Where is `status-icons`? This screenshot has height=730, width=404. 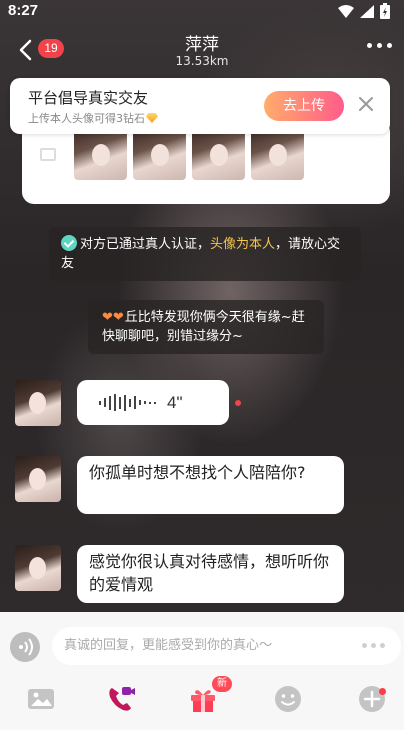
status-icons is located at coordinates (364, 11).